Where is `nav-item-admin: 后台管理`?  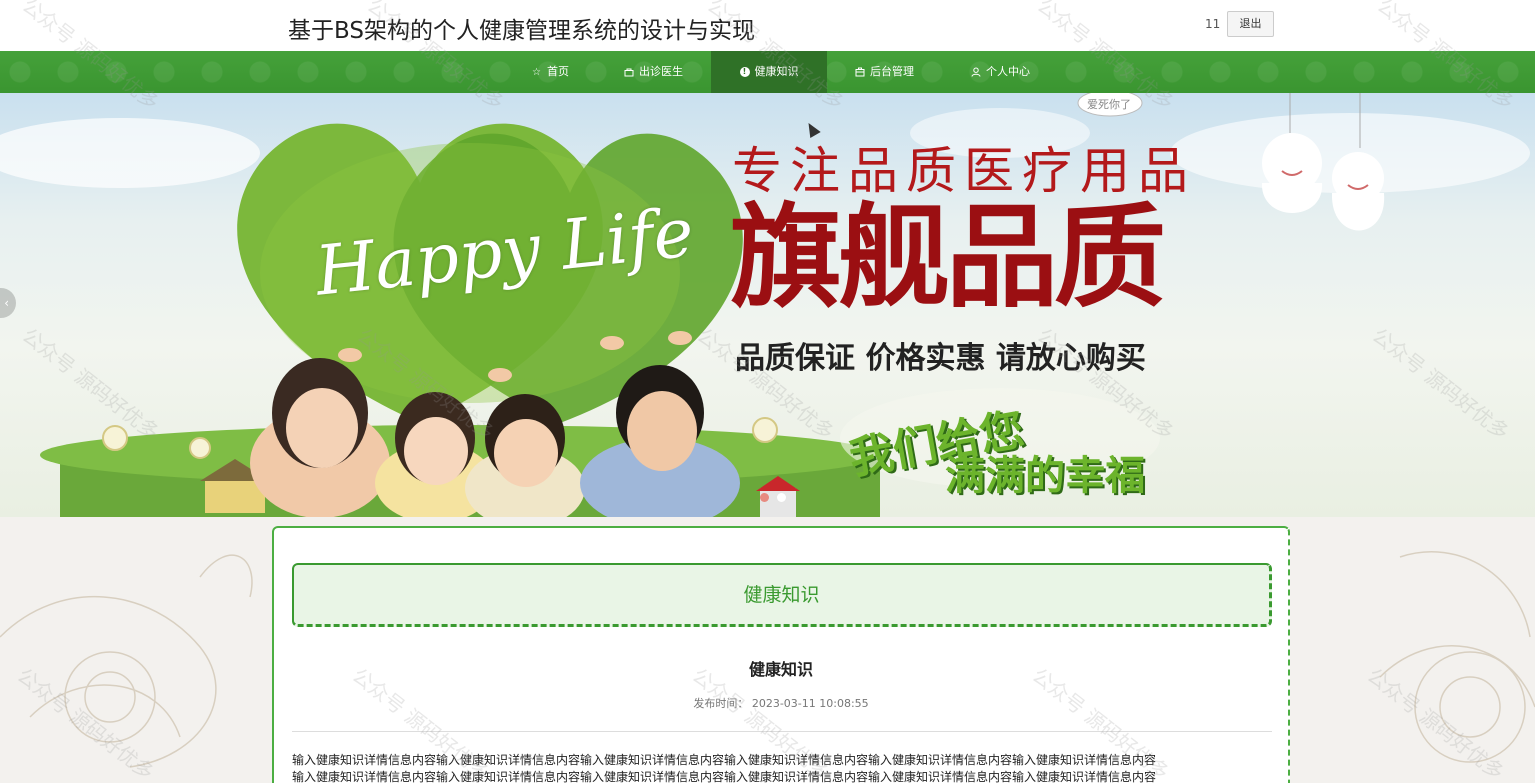
nav-item-admin: 后台管理 is located at coordinates (884, 72).